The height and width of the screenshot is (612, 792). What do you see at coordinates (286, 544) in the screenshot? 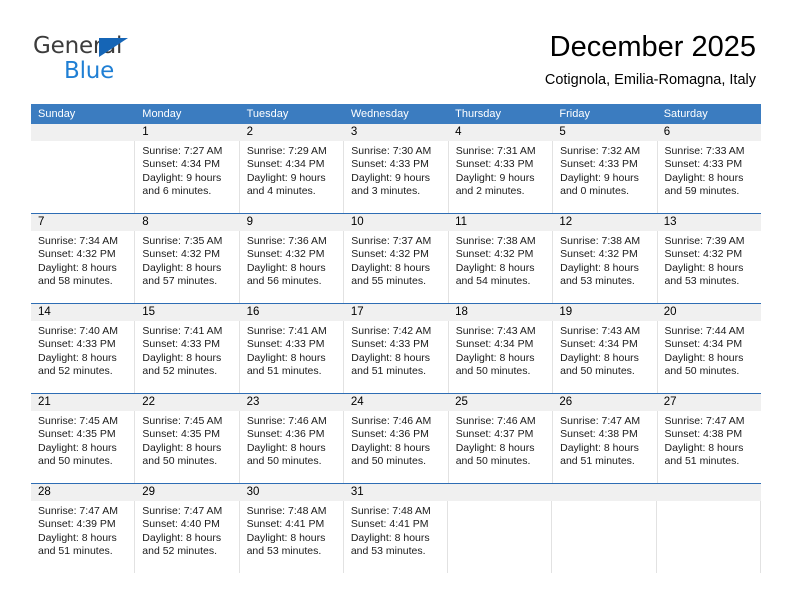
I see `daylight-text: Daylight: 8 hours and 53 minutes.` at bounding box center [286, 544].